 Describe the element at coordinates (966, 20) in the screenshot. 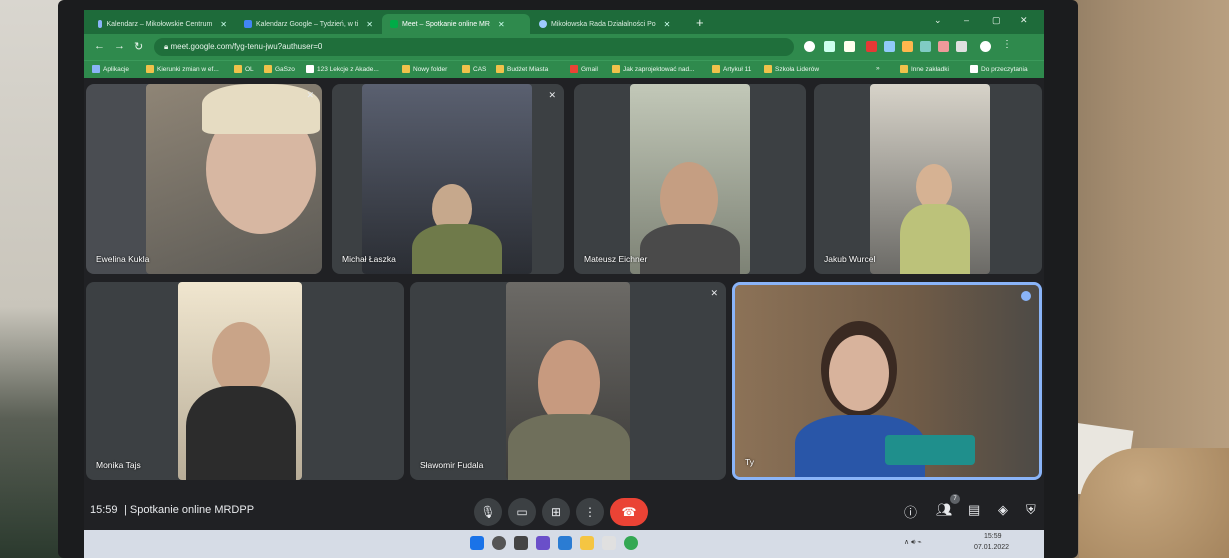

I see `minimize-button: –` at that location.